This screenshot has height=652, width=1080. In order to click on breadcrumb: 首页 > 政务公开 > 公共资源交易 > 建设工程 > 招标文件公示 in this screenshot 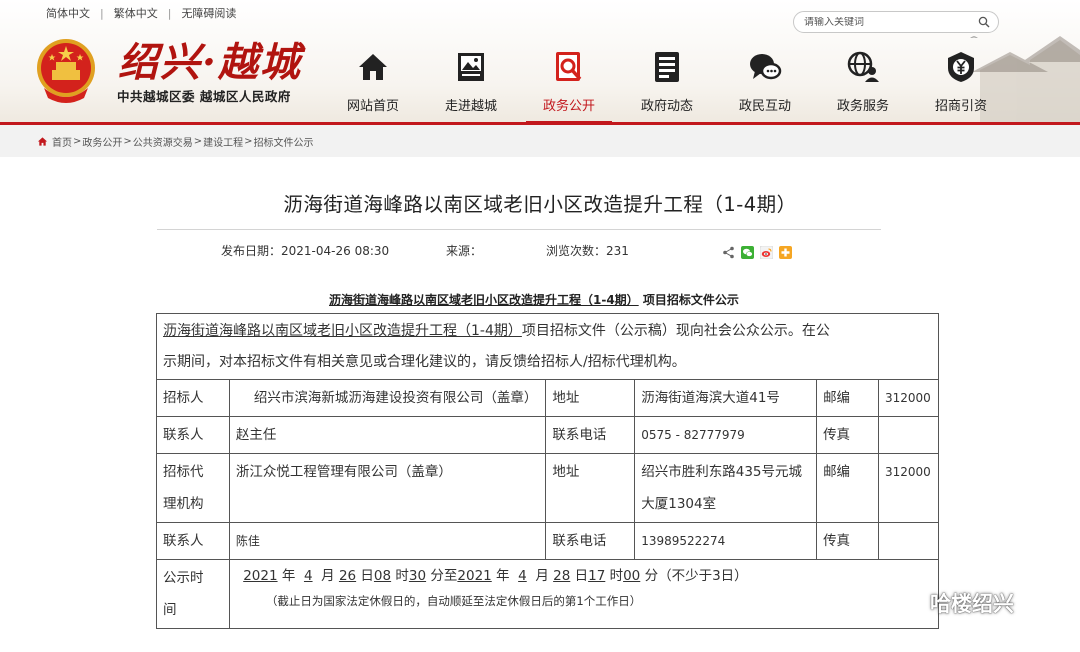, I will do `click(540, 141)`.